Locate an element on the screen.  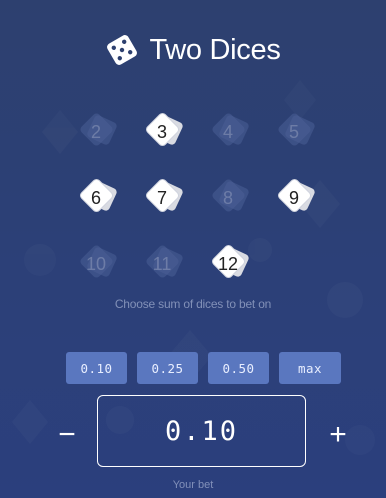
increase-bet-button: + is located at coordinates (338, 435).